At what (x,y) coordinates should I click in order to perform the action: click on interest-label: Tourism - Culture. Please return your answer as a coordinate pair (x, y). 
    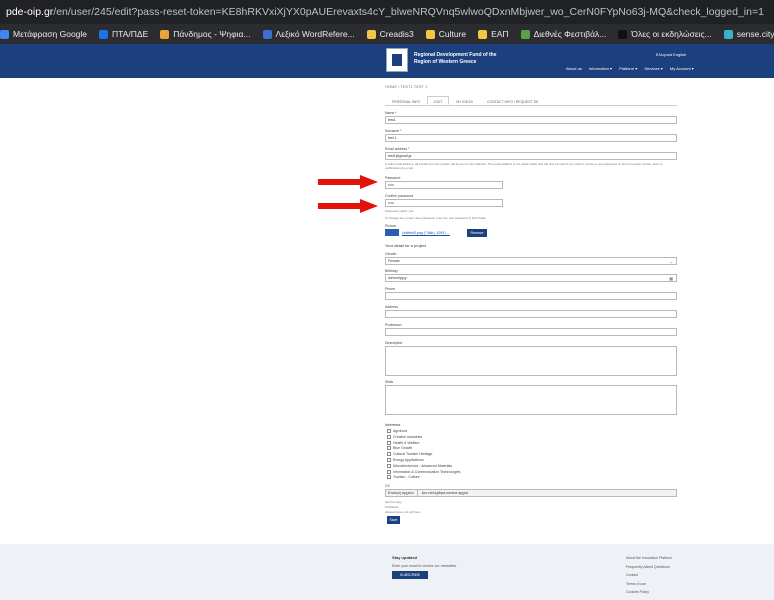
    Looking at the image, I should click on (406, 477).